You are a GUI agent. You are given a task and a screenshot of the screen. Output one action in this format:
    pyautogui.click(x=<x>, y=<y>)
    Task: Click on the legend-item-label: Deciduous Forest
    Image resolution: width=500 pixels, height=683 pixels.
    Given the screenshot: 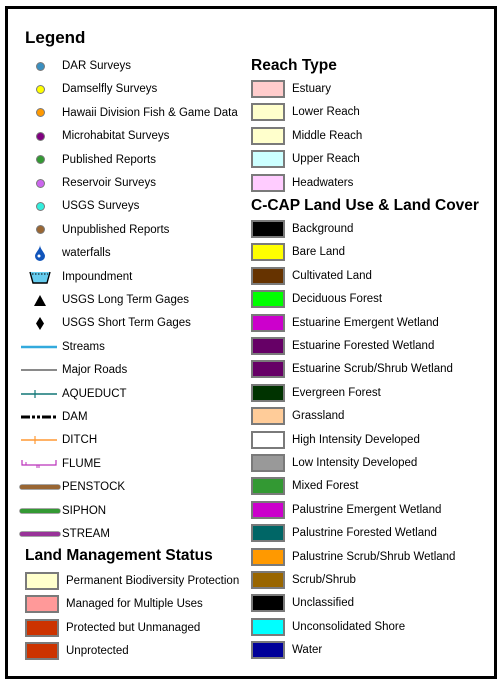 What is the action you would take?
    pyautogui.click(x=337, y=299)
    